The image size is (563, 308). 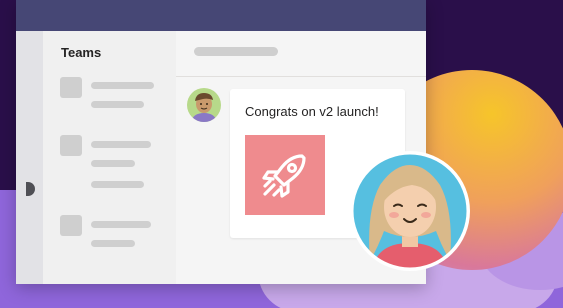 I want to click on male-avatar-icon, so click(x=204, y=105).